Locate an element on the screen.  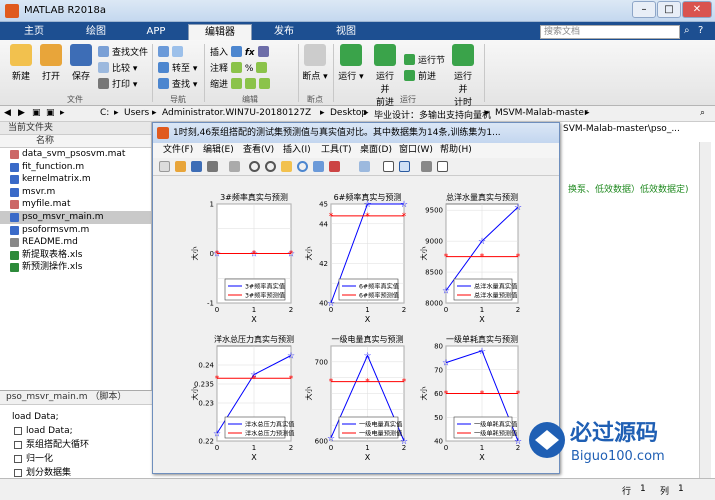
menu-help: 帮助(H) is located at coordinates (456, 150).